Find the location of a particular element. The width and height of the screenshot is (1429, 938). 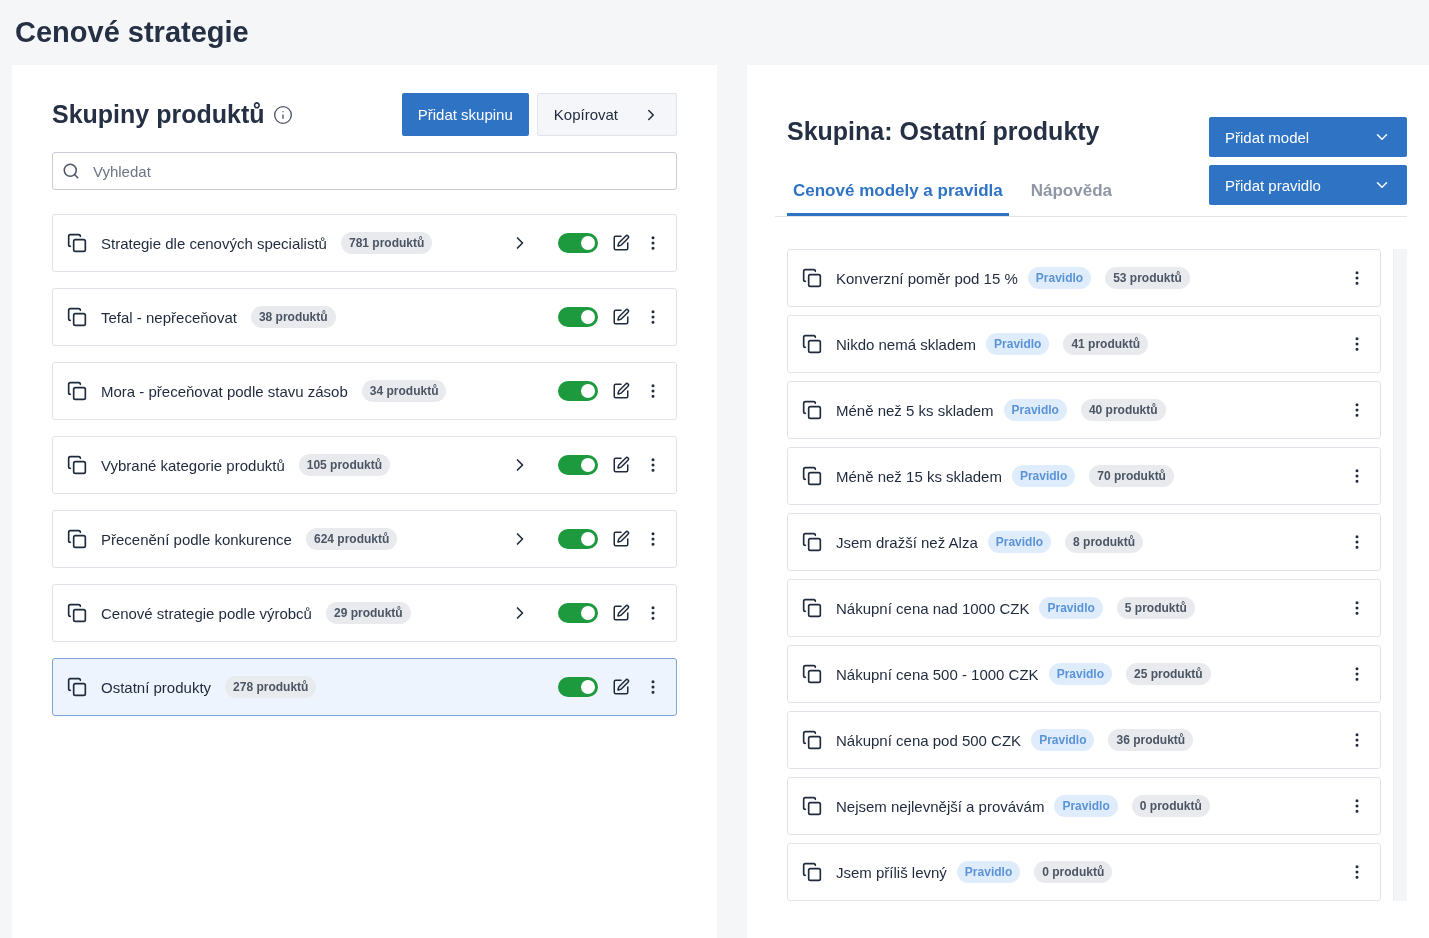

product-count: 278 produktů is located at coordinates (271, 687).